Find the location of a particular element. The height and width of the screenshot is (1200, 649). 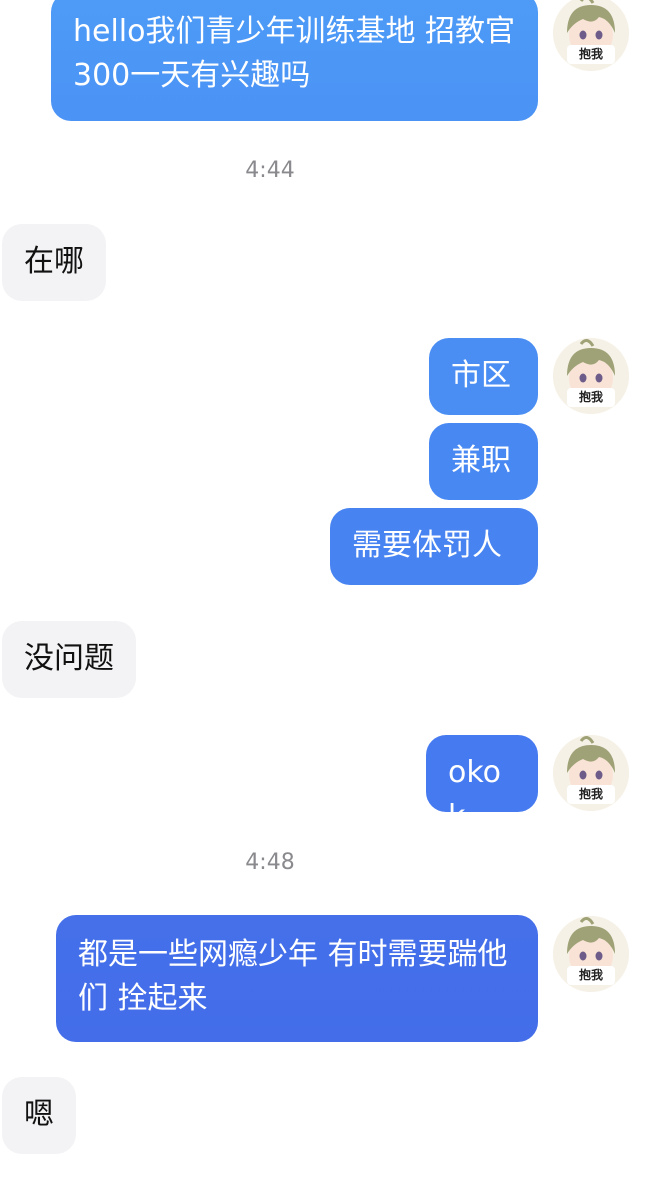

timestamp: 4:48 is located at coordinates (270, 862).